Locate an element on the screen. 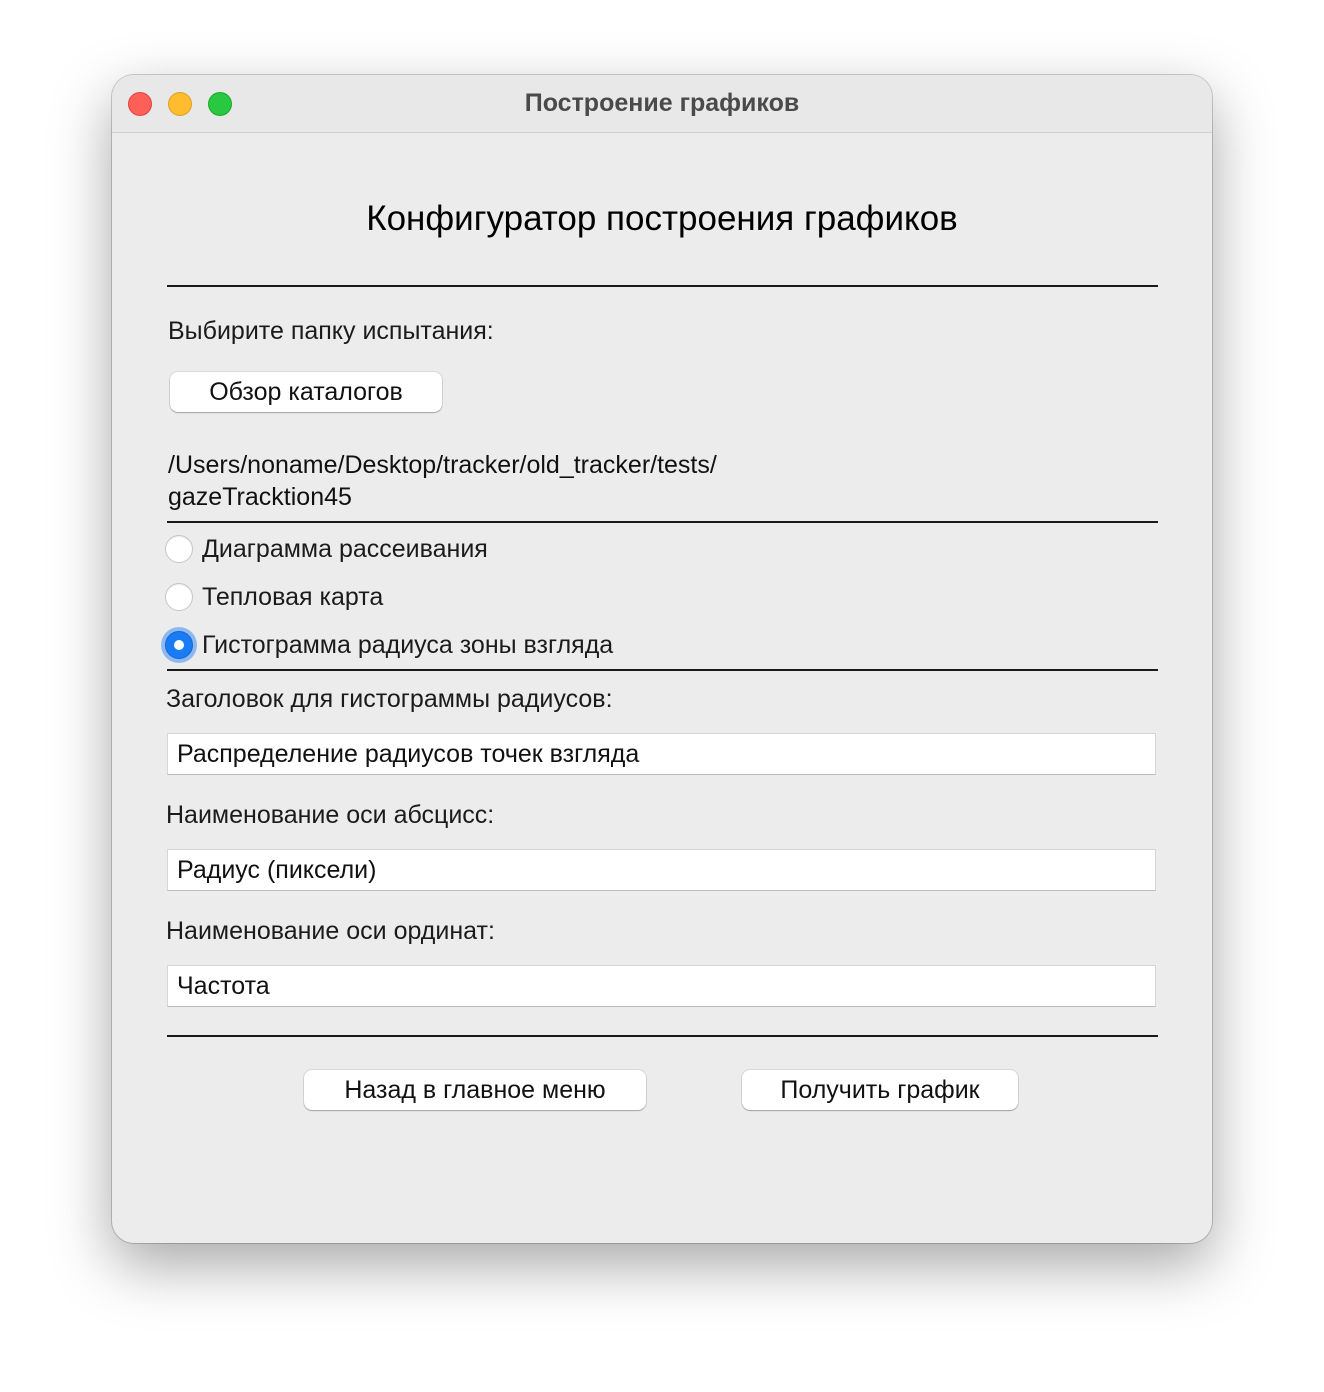 This screenshot has height=1392, width=1324. browse-folders-button: Обзор каталогов is located at coordinates (306, 392).